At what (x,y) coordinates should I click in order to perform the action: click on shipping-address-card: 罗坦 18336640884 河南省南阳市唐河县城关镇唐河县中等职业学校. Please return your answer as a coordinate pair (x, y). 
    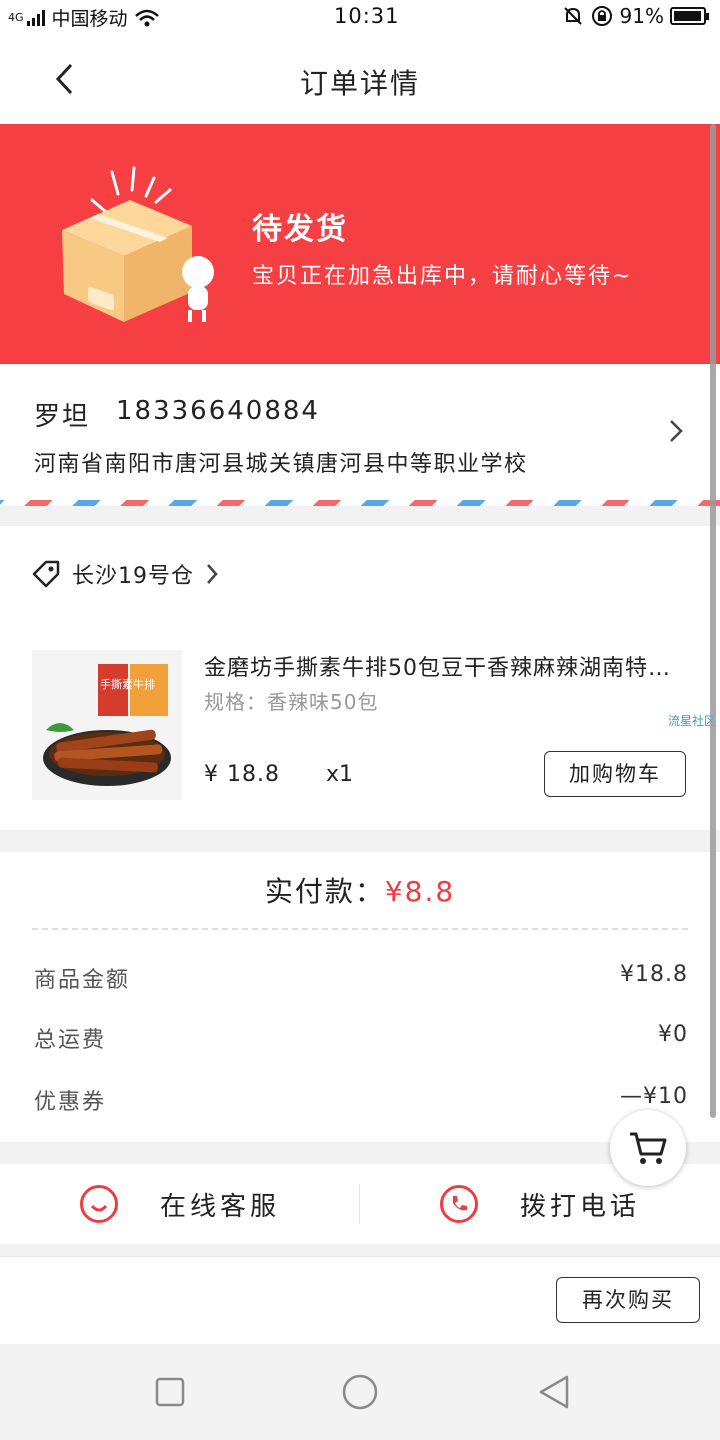
    Looking at the image, I should click on (360, 435).